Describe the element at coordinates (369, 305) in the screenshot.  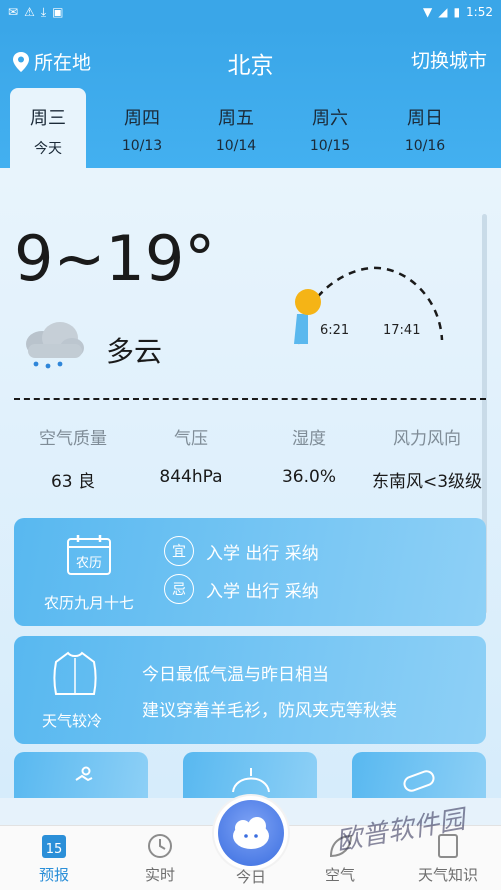
I see `sun-arc-icon` at that location.